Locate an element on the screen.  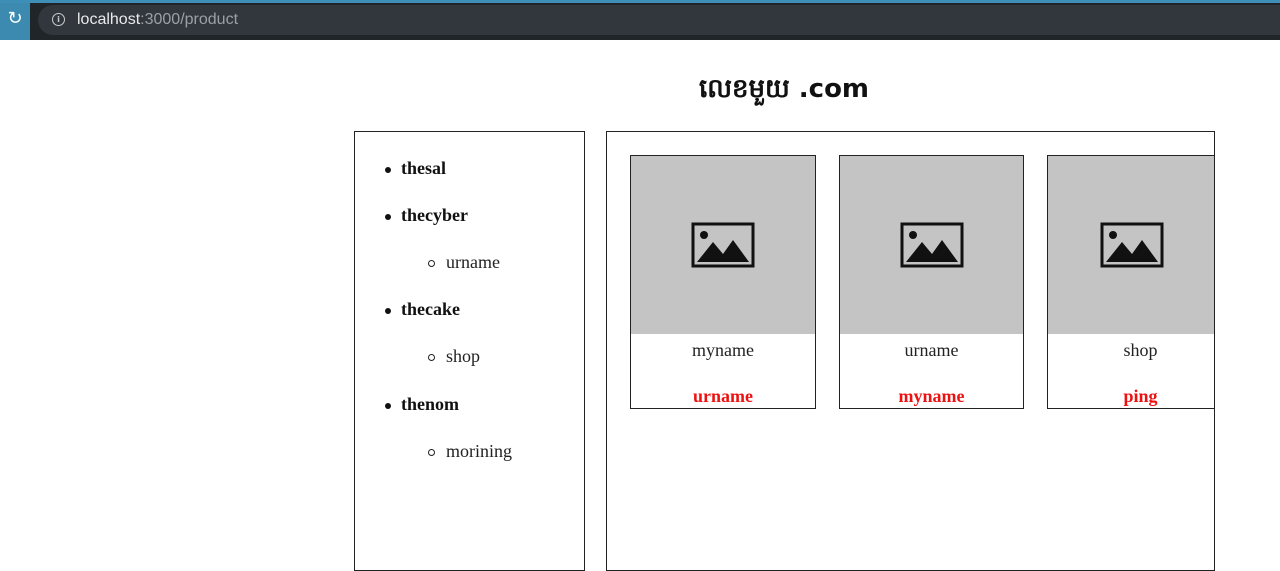
product-tag: myname is located at coordinates (931, 396).